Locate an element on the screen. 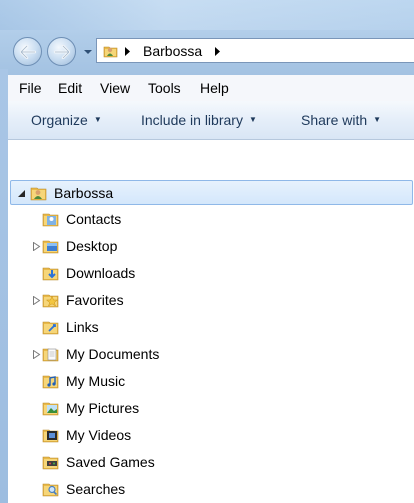  tree-item-links: Links is located at coordinates (211, 327).